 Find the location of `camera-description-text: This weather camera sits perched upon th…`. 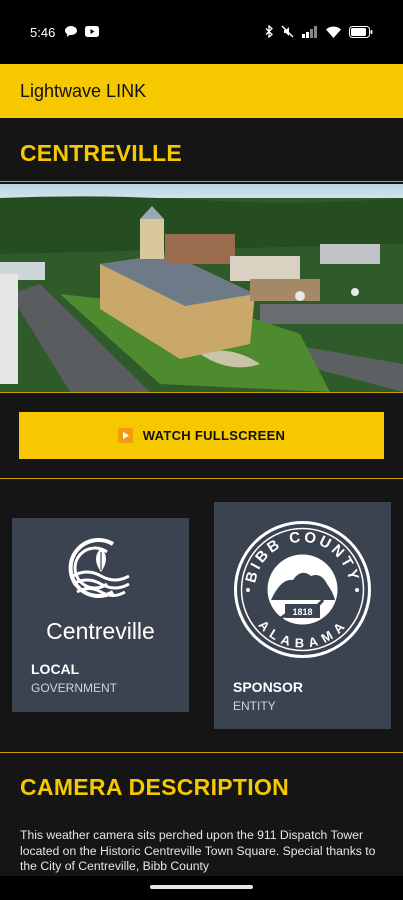

camera-description-text: This weather camera sits perched upon th… is located at coordinates (198, 850).